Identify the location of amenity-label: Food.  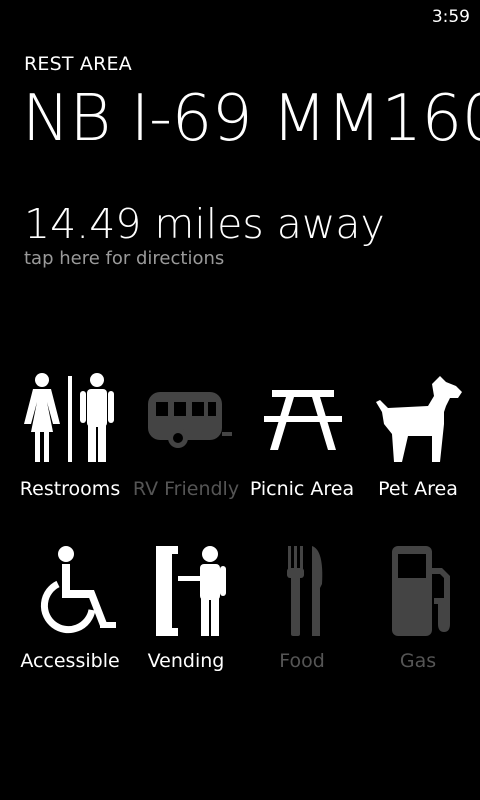
(302, 661).